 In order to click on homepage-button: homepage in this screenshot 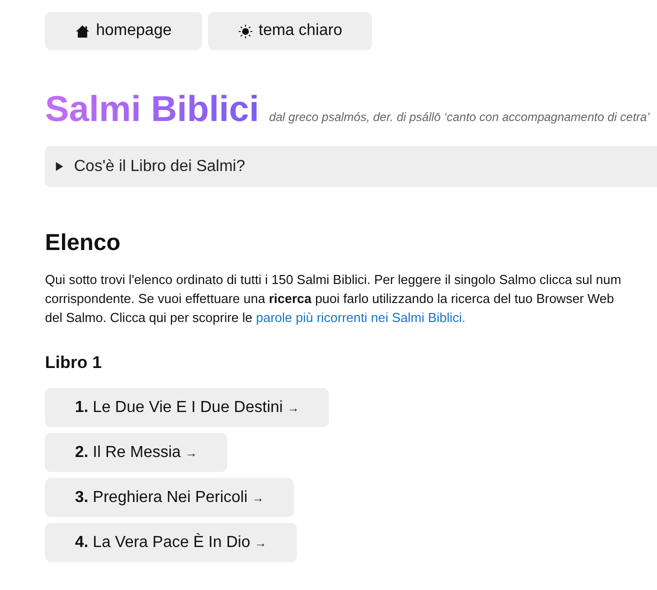, I will do `click(123, 31)`.